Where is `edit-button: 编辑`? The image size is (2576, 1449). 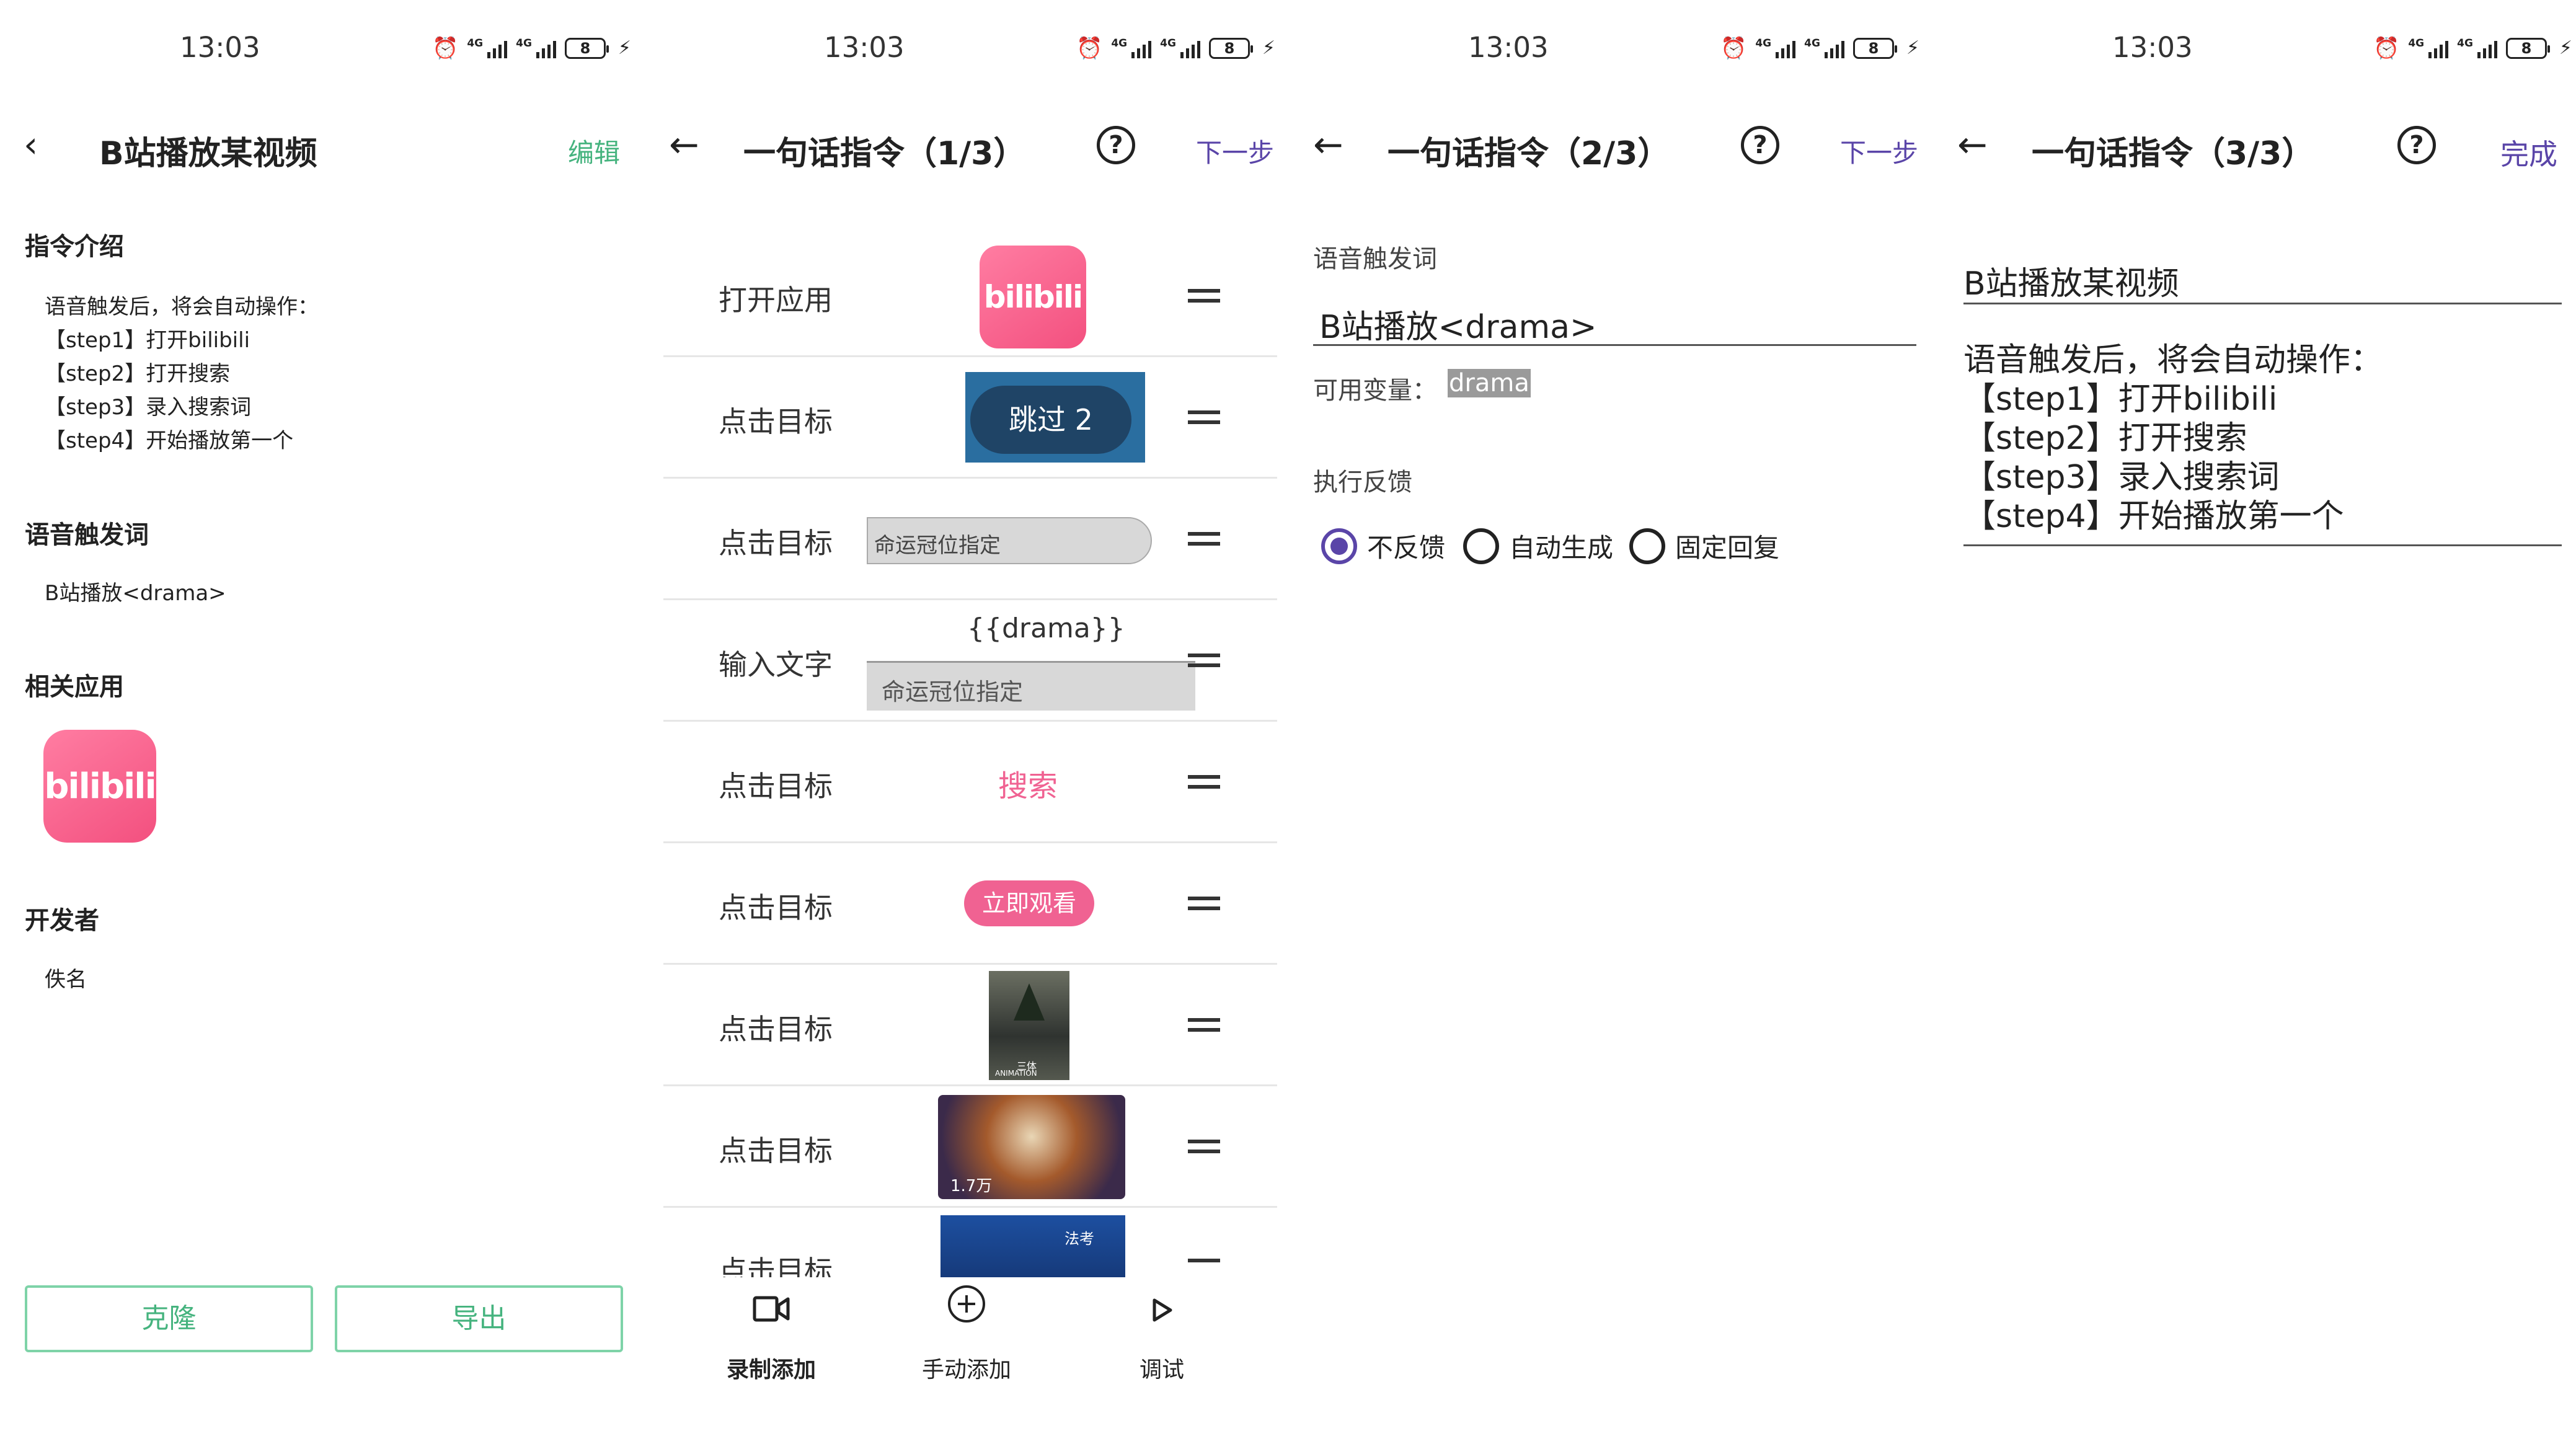
edit-button: 编辑 is located at coordinates (594, 151).